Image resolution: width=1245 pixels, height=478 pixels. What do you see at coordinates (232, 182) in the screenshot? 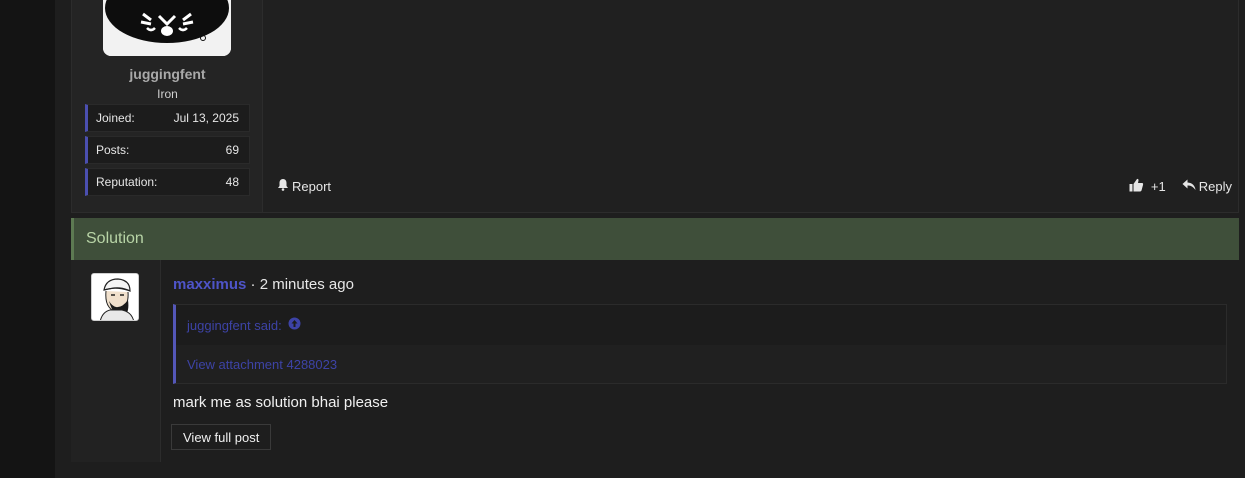
I see `stat-value: 48` at bounding box center [232, 182].